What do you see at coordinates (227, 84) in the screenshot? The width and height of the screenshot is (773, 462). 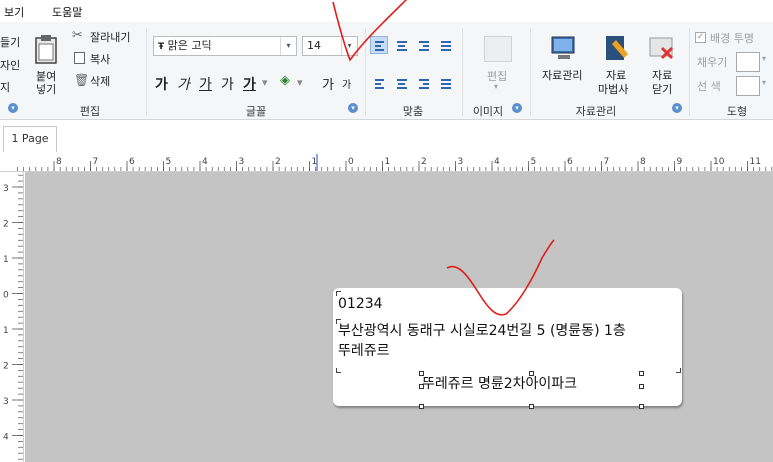 I see `strikethrough-button: 가` at bounding box center [227, 84].